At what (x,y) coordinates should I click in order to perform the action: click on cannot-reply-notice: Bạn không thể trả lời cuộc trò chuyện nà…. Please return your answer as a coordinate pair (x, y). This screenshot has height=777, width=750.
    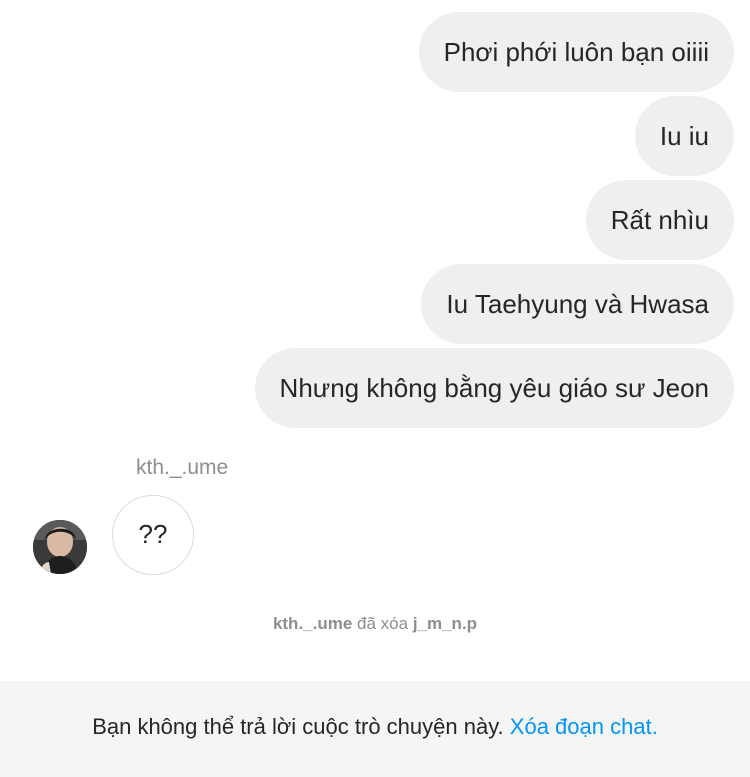
    Looking at the image, I should click on (298, 726).